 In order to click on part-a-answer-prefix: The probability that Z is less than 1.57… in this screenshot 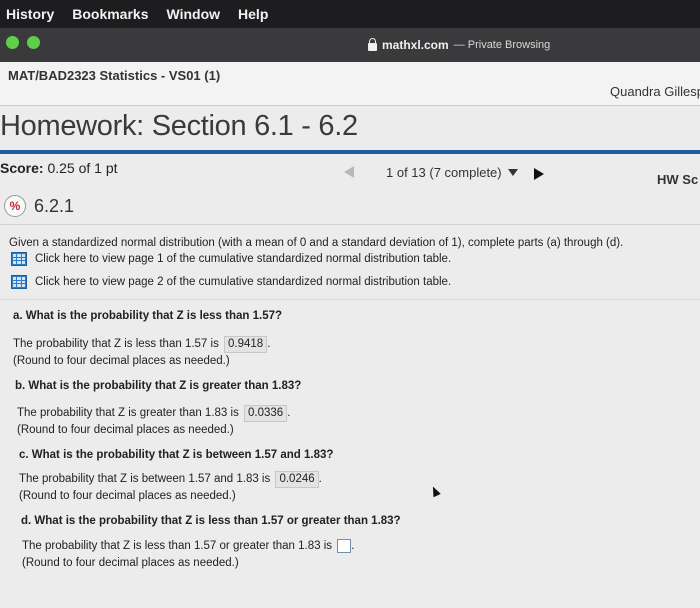, I will do `click(116, 344)`.